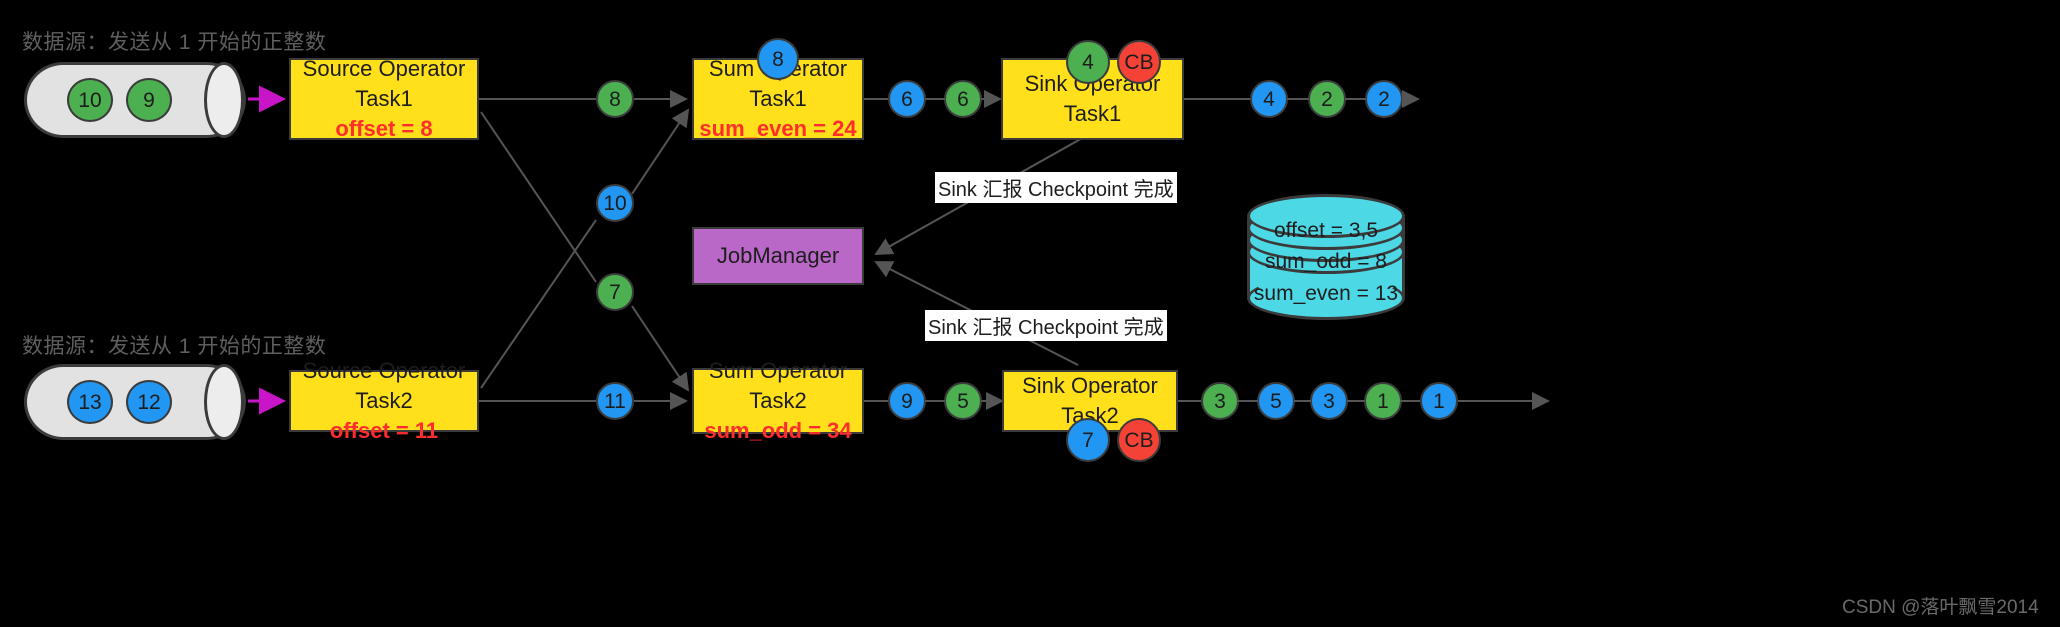 This screenshot has height=627, width=2060. I want to click on sum-operator-task2: Sum Operator Task2 sum_odd = 34, so click(778, 400).